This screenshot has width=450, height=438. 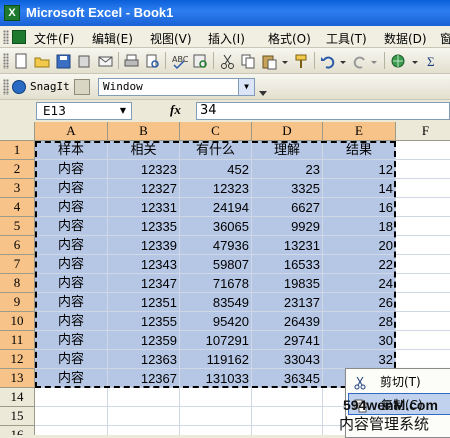 What do you see at coordinates (71, 397) in the screenshot?
I see `cell-a14` at bounding box center [71, 397].